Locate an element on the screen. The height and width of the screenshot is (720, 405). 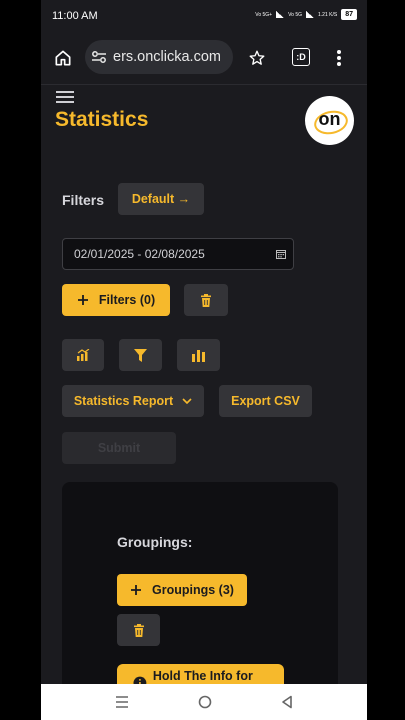
date-range-value: 02/01/2025 - 02/08/2025 is located at coordinates (139, 254).